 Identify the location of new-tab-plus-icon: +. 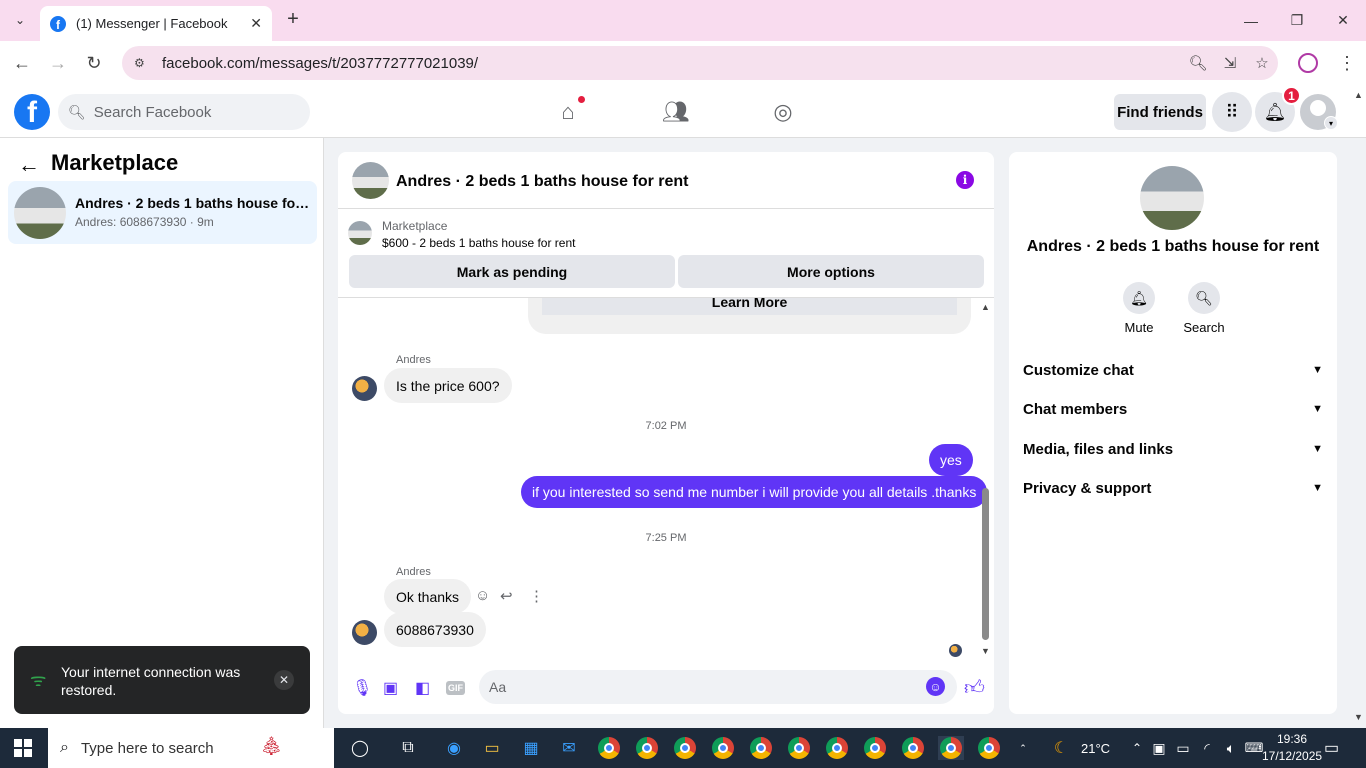
(293, 19).